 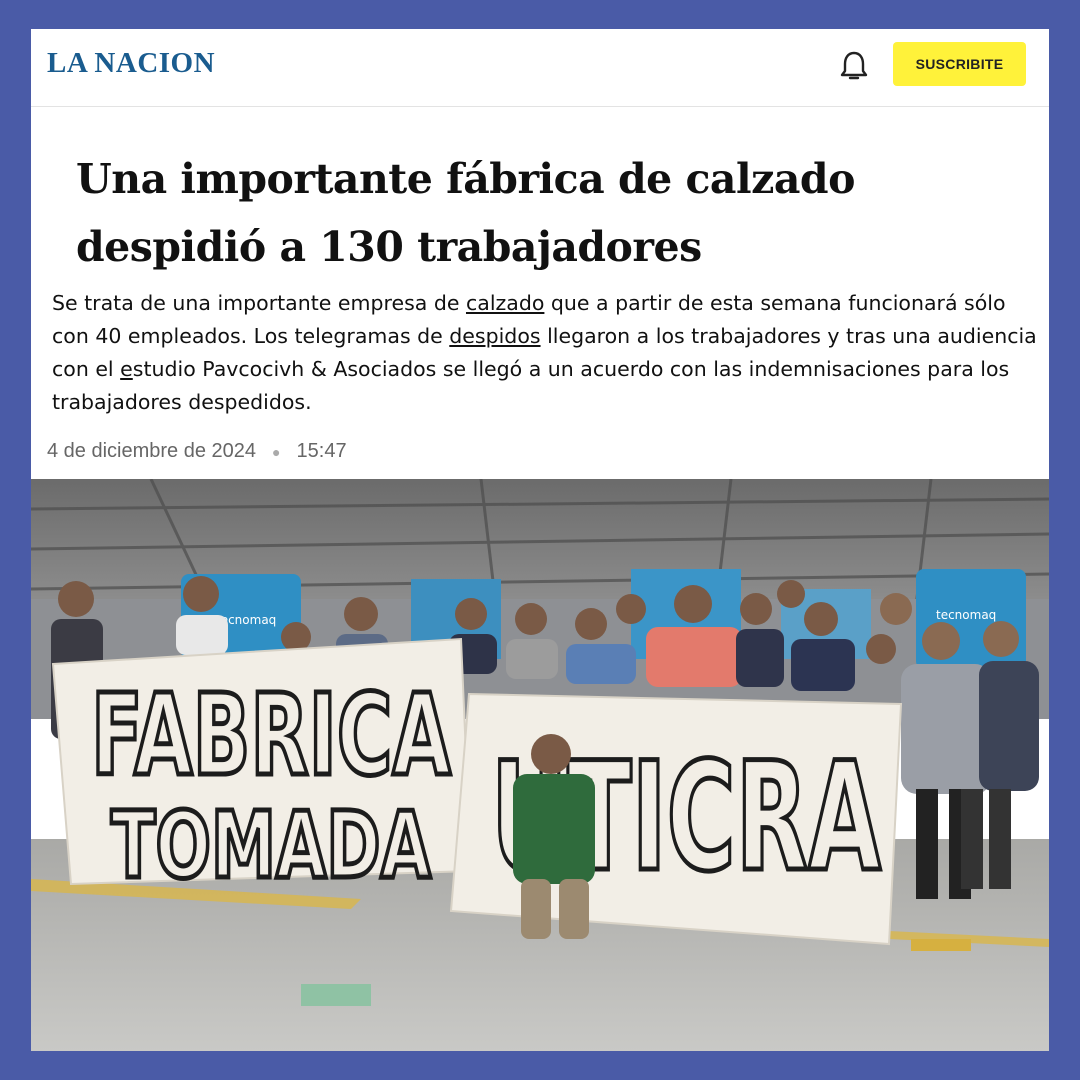 What do you see at coordinates (959, 64) in the screenshot?
I see `subscribe-button: SUSCRIBITE` at bounding box center [959, 64].